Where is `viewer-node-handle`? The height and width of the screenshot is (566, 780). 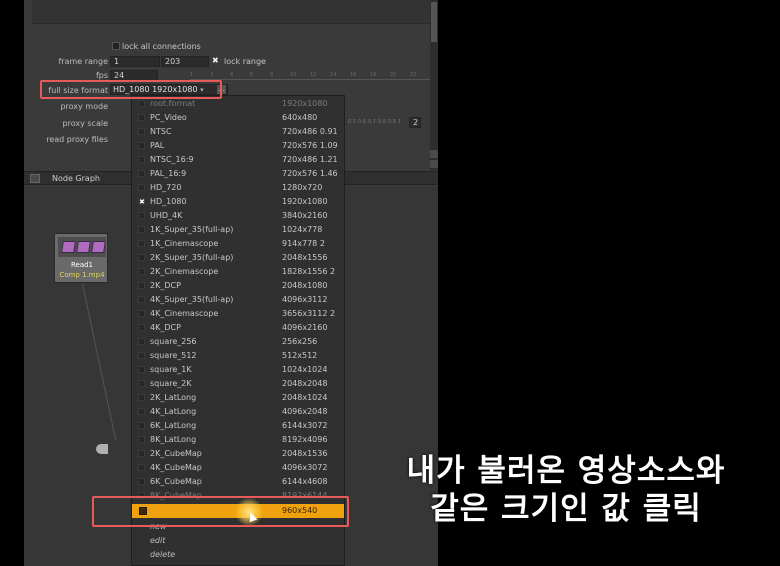
viewer-node-handle is located at coordinates (102, 449).